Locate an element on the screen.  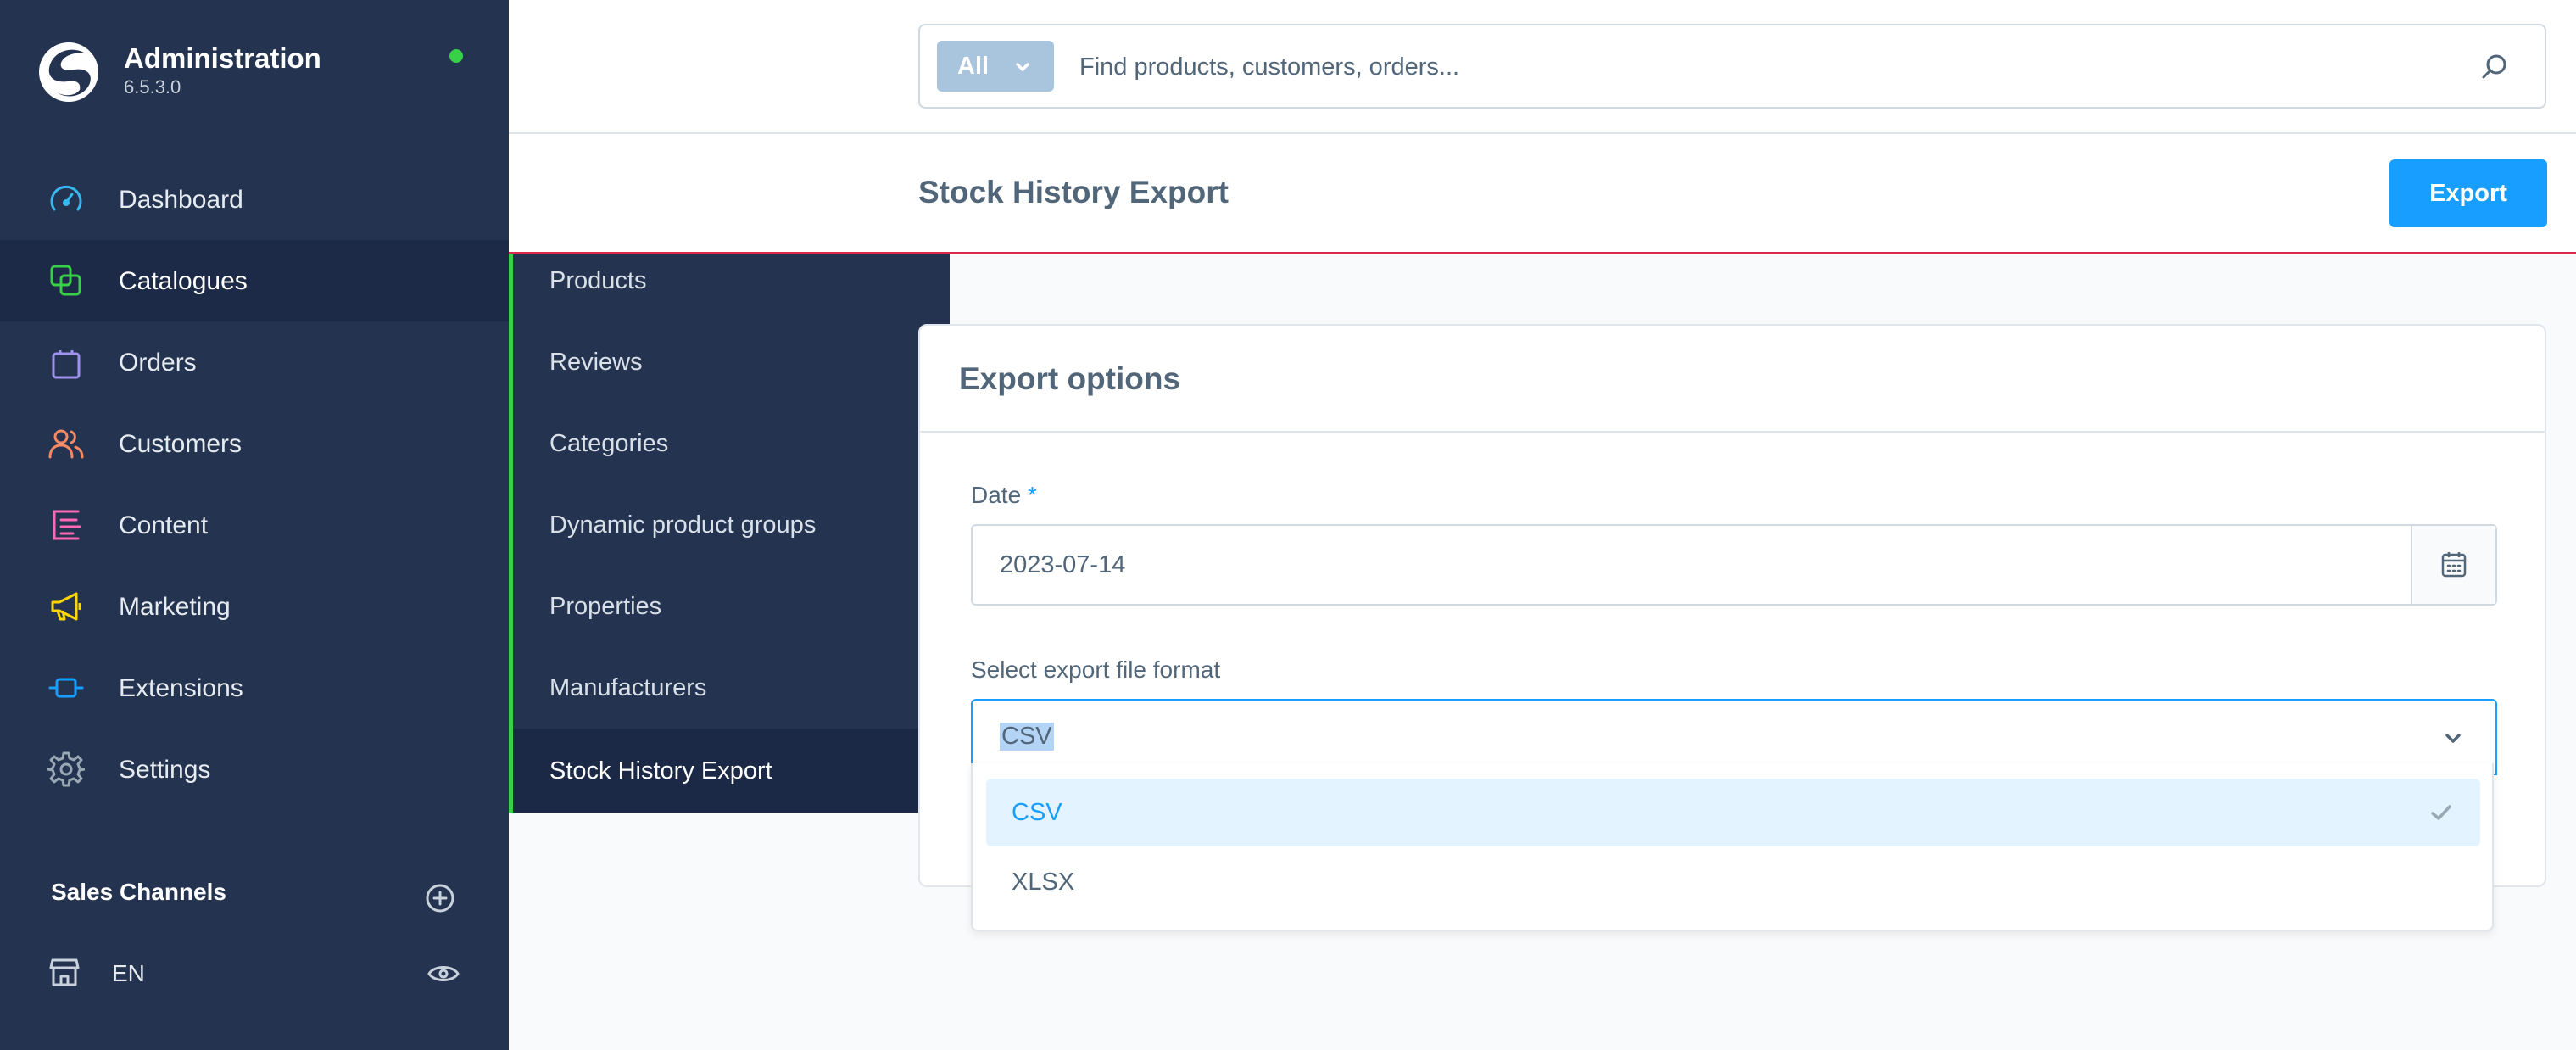
card-divider is located at coordinates (1732, 432).